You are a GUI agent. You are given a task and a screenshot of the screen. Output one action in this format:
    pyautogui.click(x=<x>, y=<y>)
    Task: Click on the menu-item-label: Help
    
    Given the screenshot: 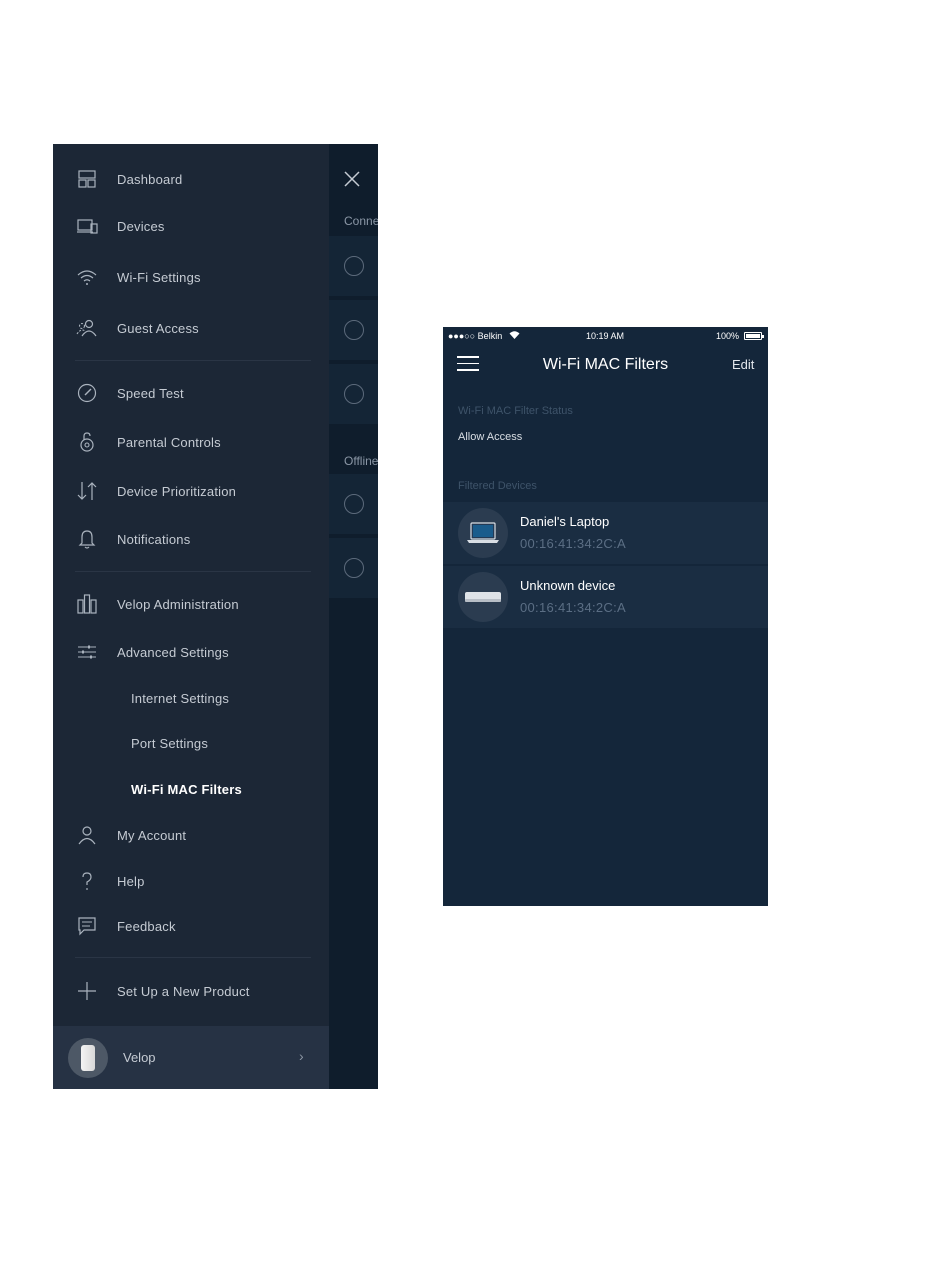 What is the action you would take?
    pyautogui.click(x=131, y=881)
    